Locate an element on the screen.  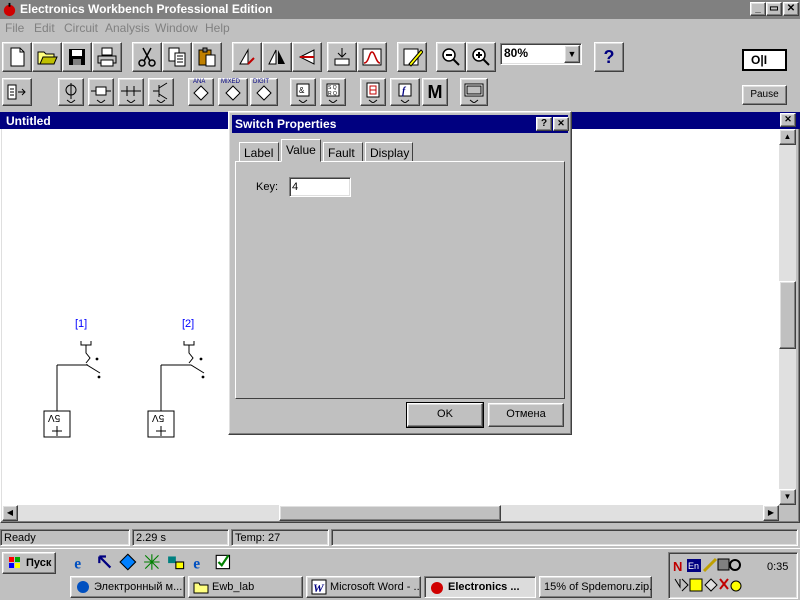
flip-flop-icon: S QR Q is located at coordinates (333, 93).